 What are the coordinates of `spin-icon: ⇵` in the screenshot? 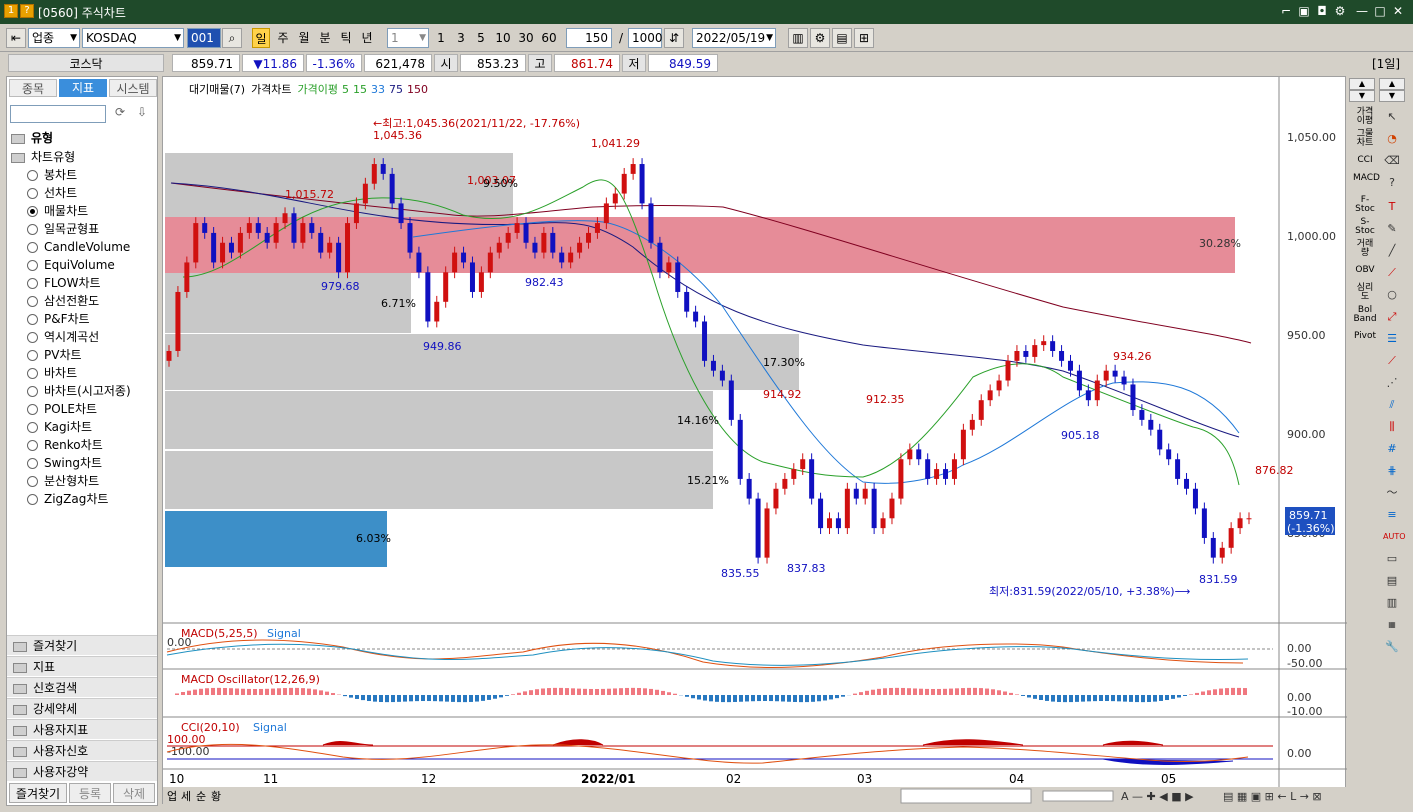 It's located at (674, 38).